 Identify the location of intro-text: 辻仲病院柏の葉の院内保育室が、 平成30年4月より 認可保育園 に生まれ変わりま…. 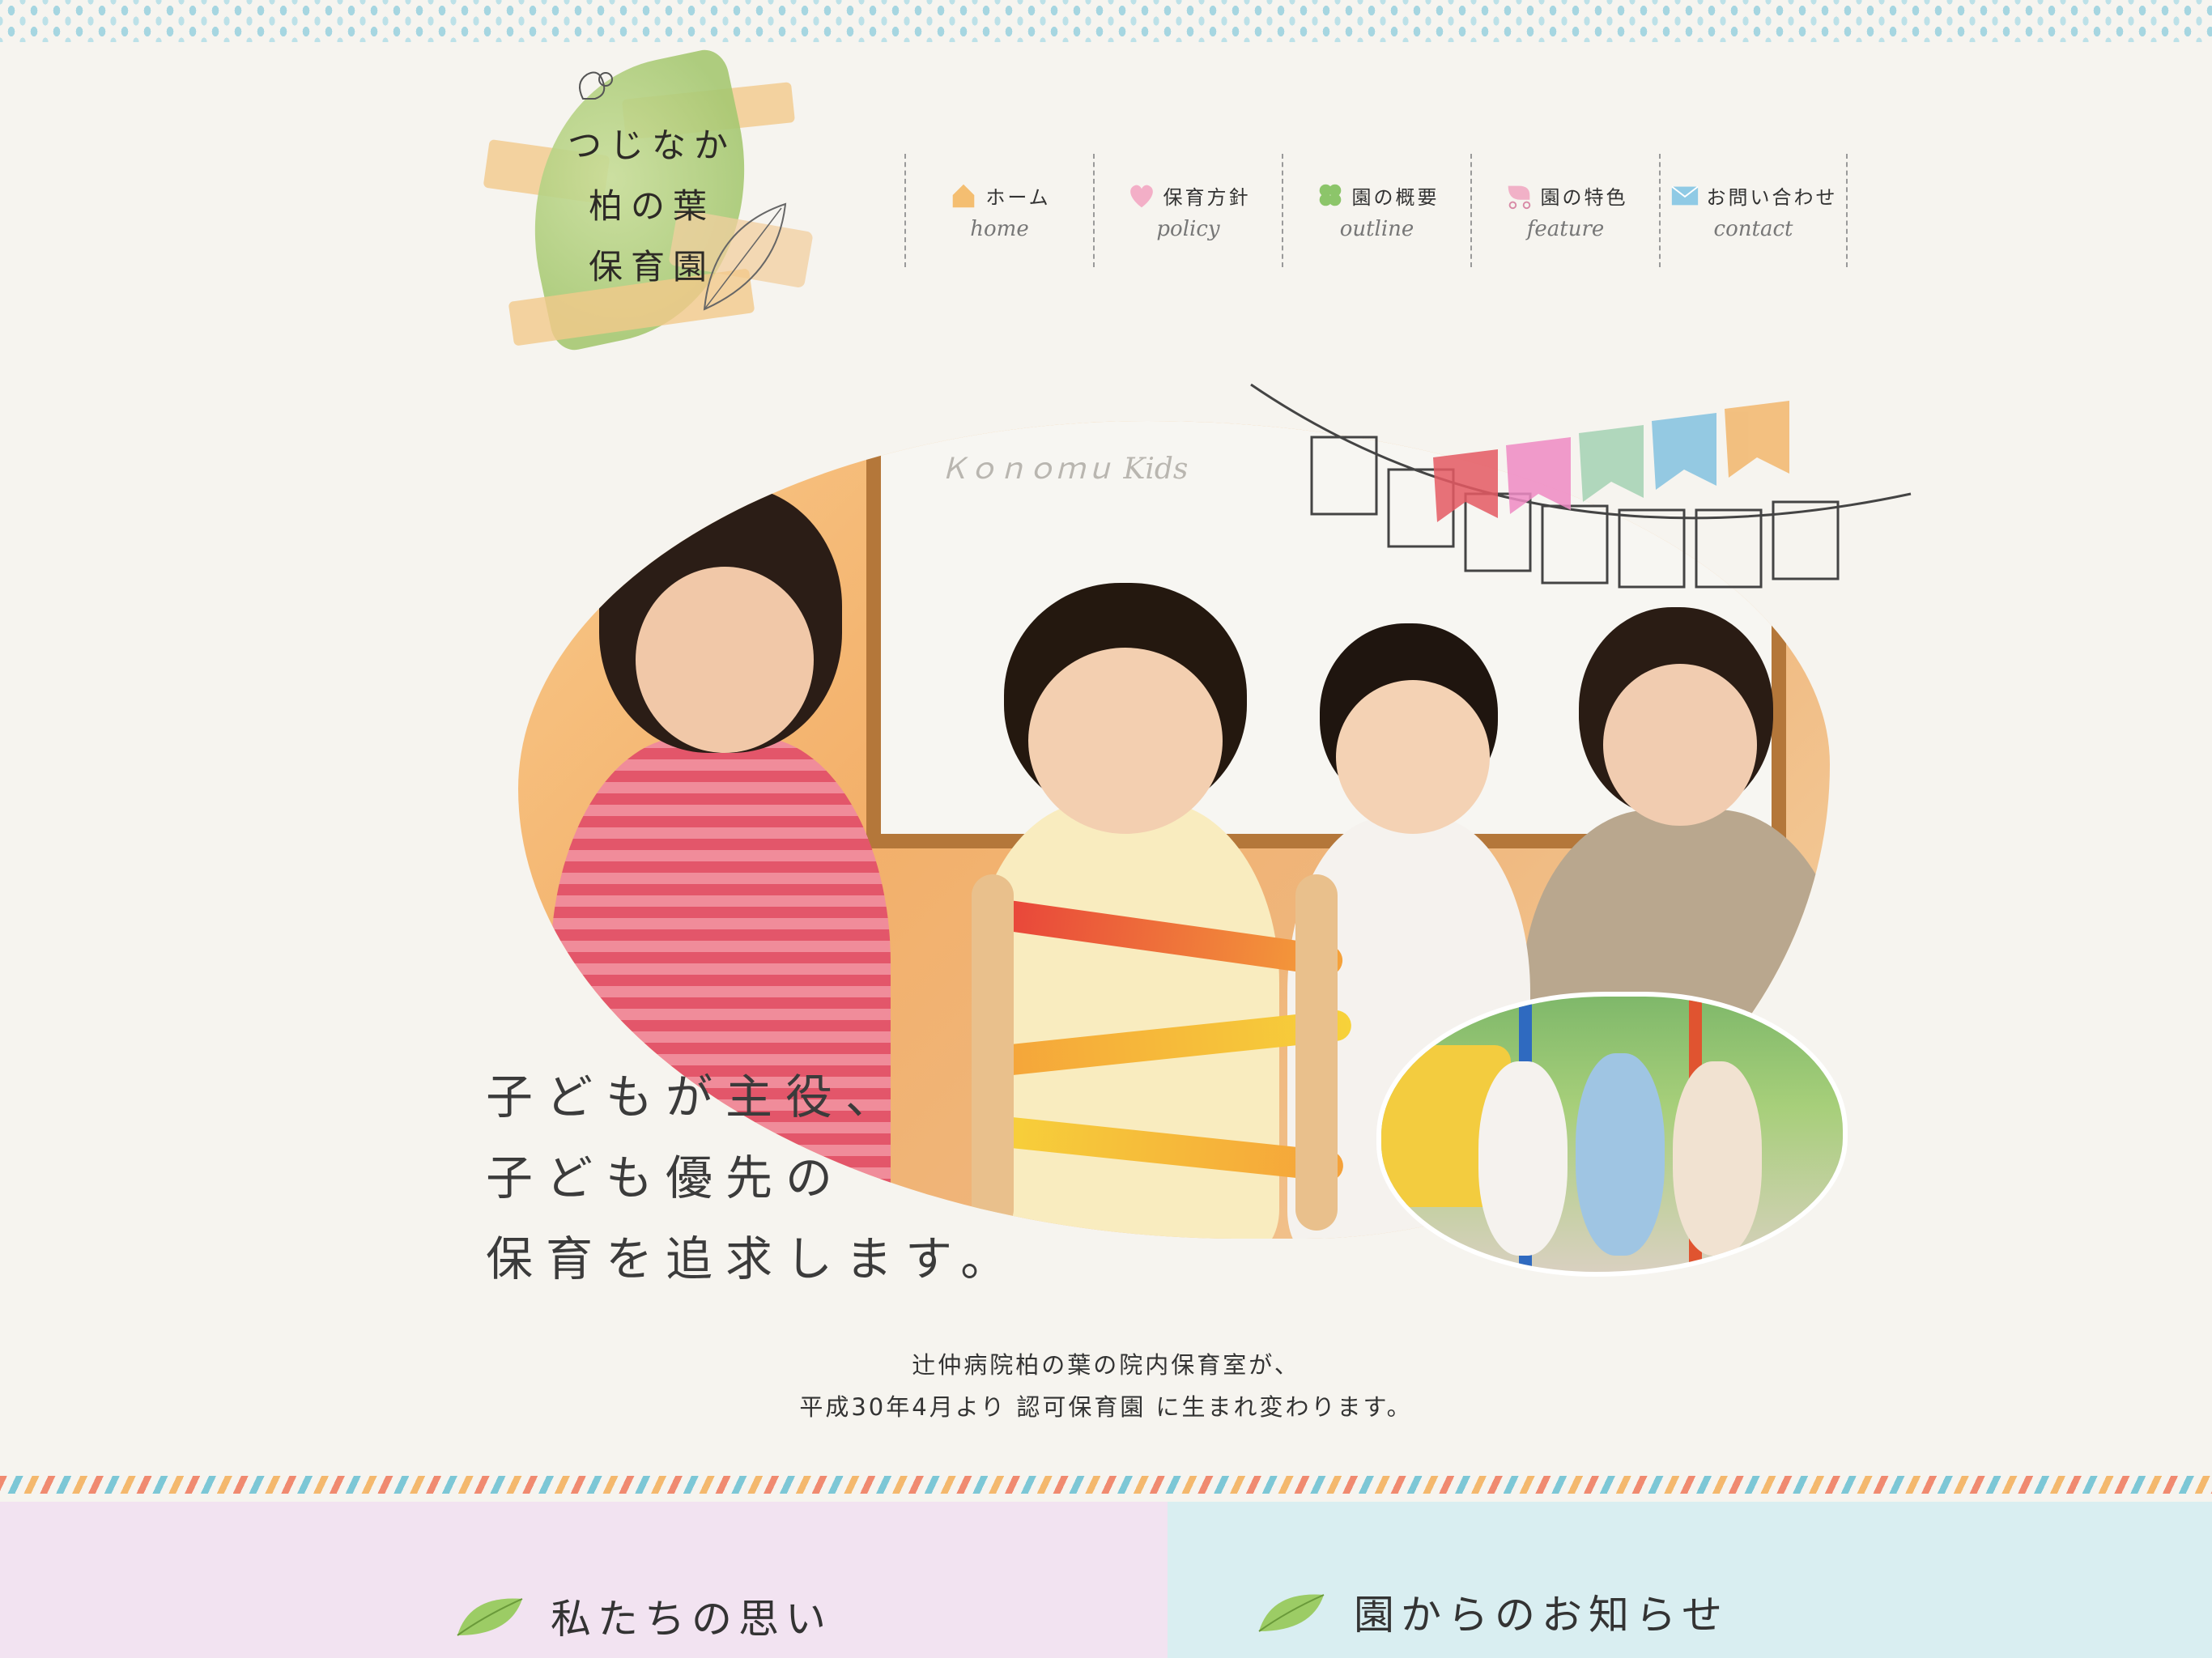
(1106, 1386).